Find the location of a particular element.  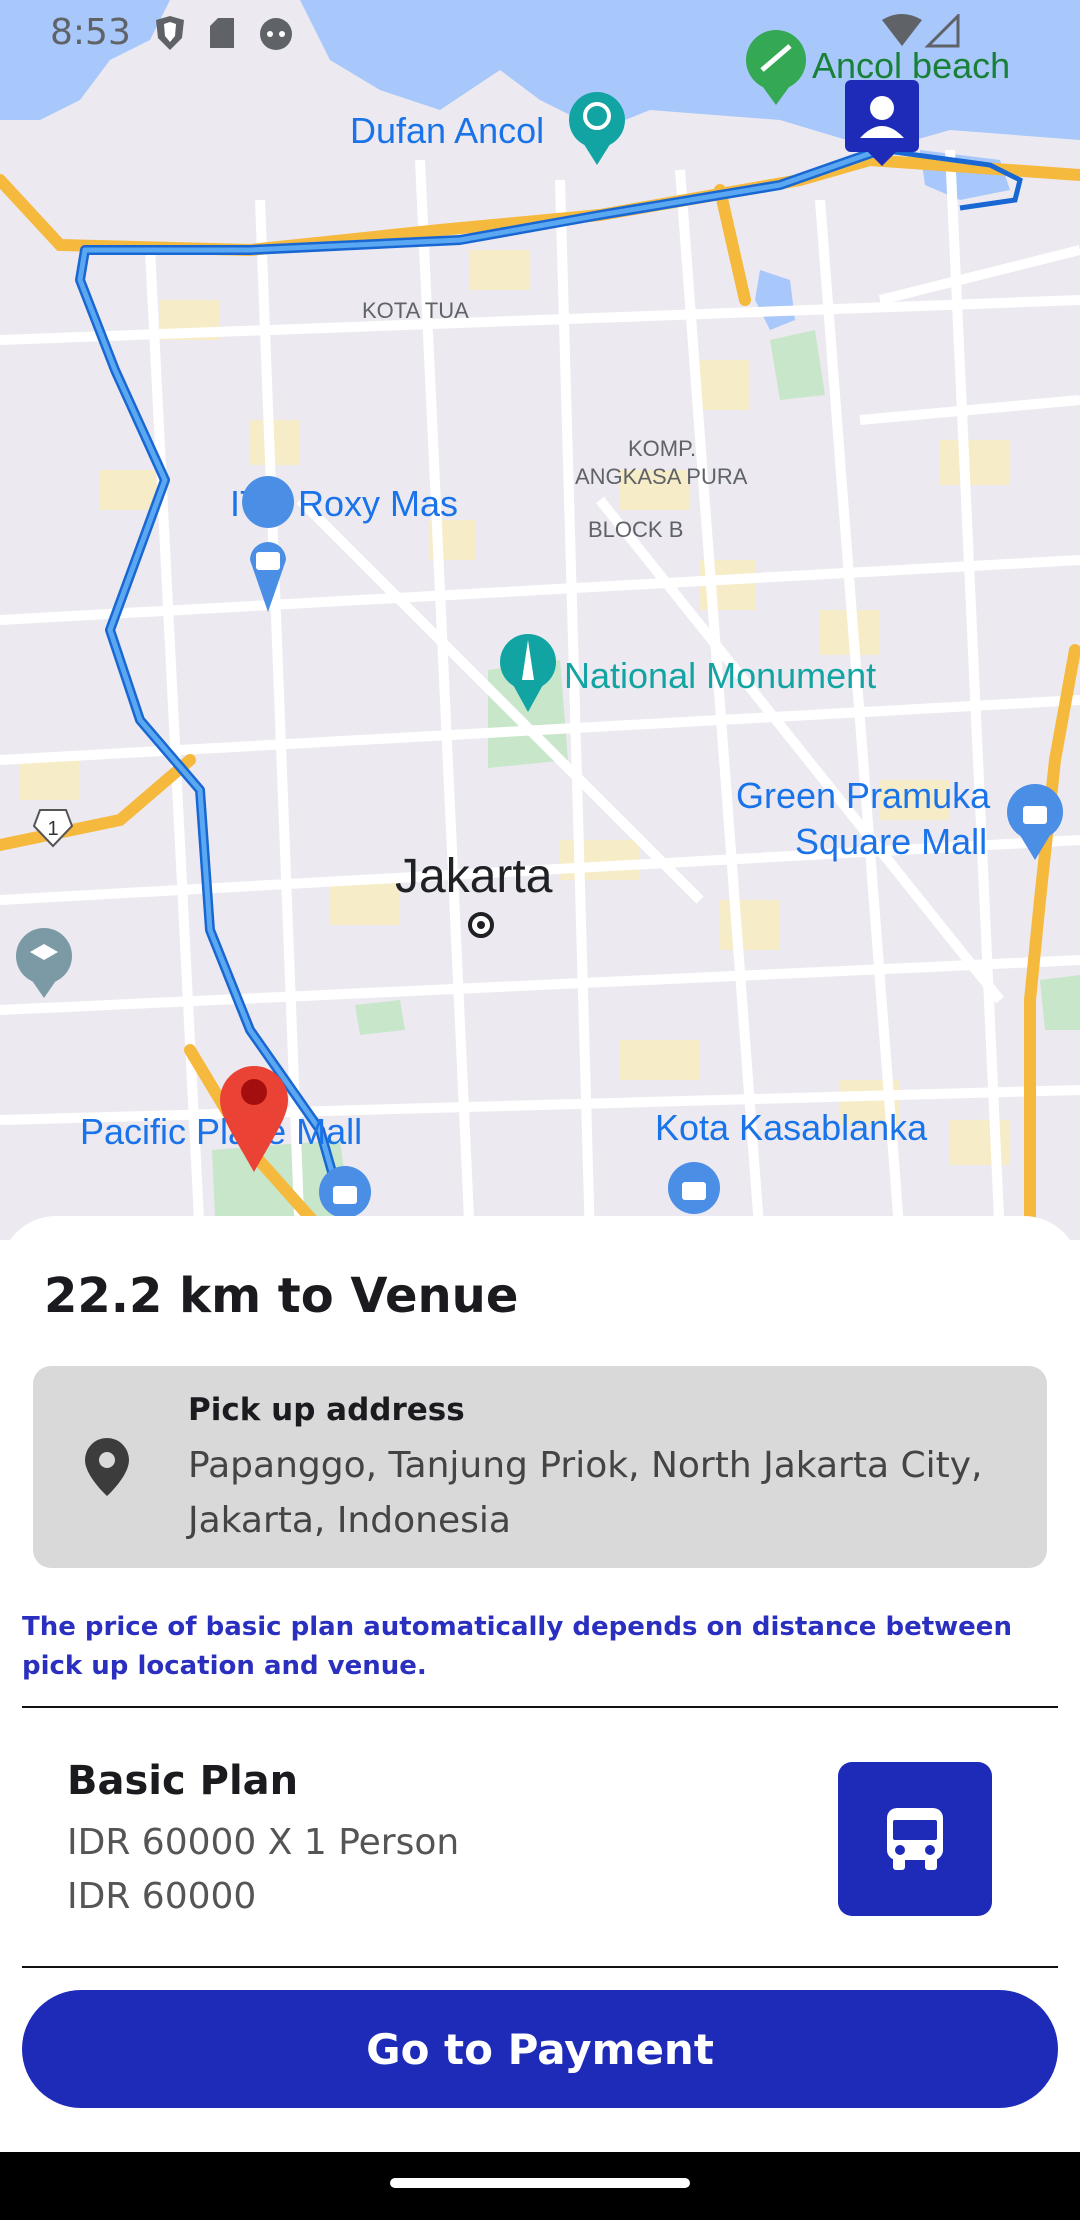

plan-title: Basic Plan is located at coordinates (183, 1781).